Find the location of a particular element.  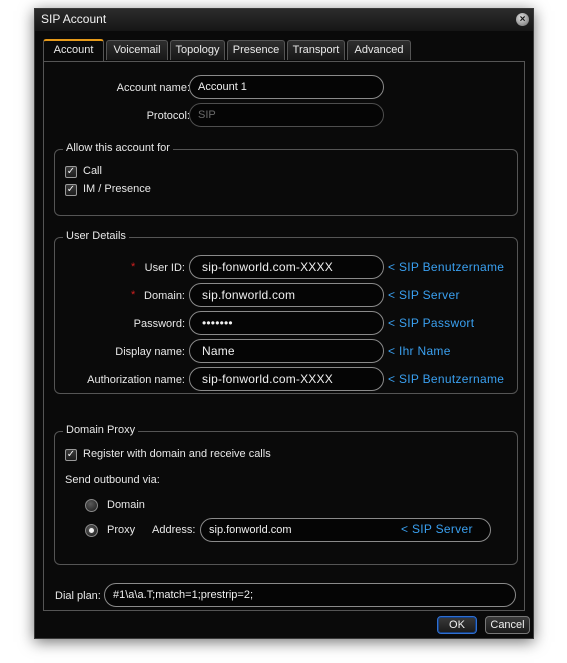

call-checkbox: ✓ is located at coordinates (71, 172).